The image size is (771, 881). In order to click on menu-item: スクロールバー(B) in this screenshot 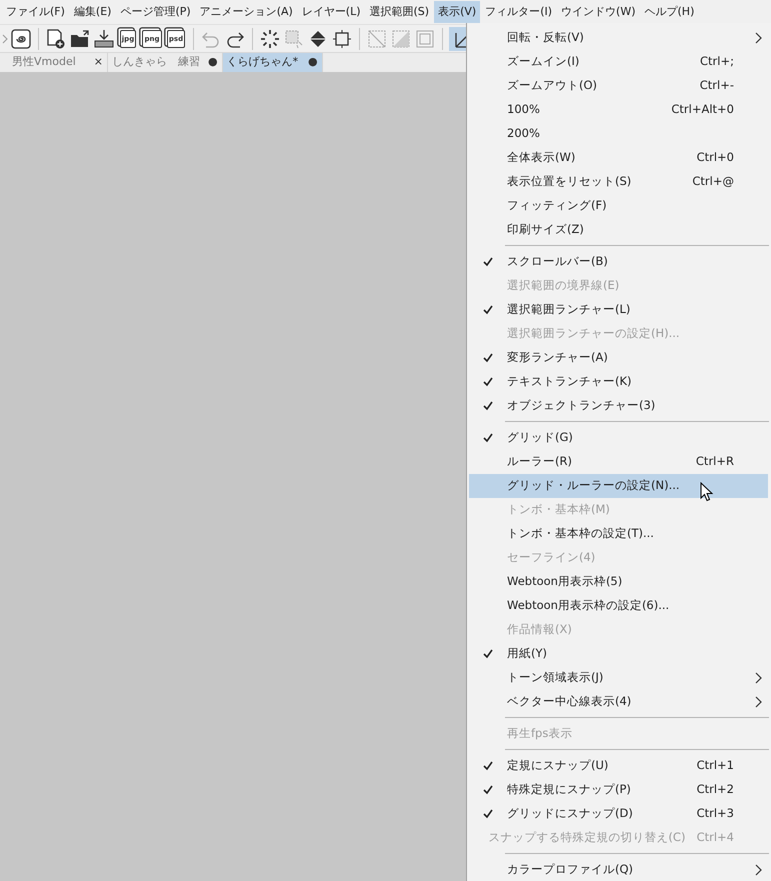, I will do `click(618, 262)`.